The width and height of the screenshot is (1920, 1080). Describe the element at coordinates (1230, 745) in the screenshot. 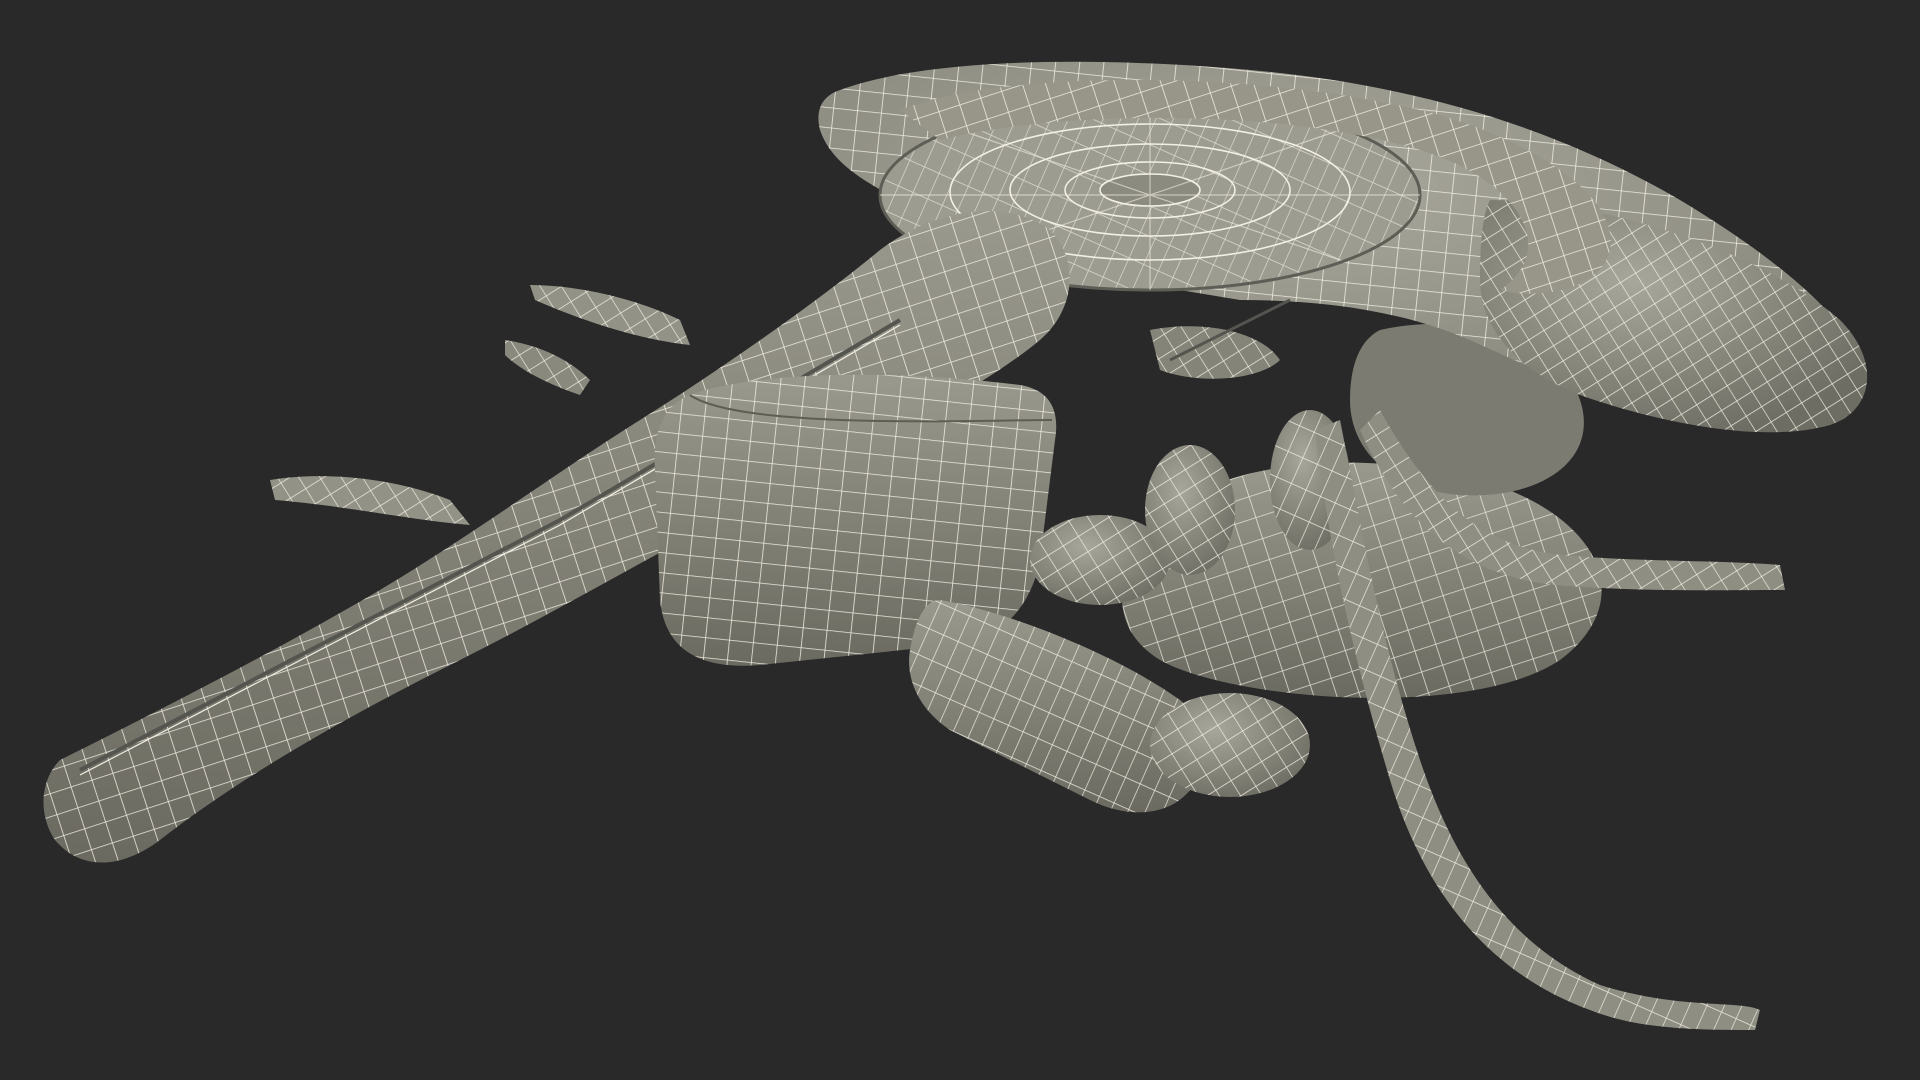

I see `end-bulb` at that location.